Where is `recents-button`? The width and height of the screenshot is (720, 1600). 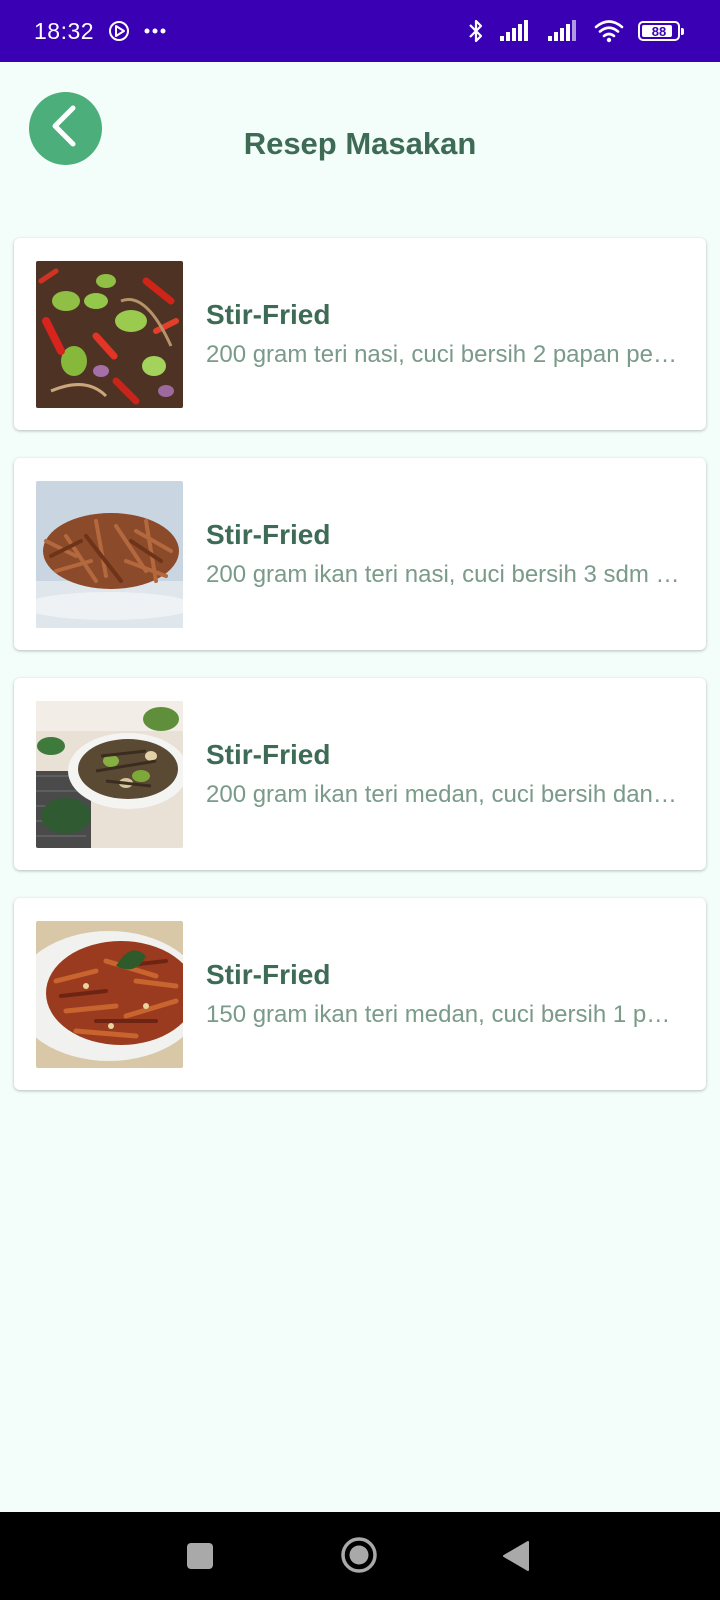
recents-button is located at coordinates (200, 1558).